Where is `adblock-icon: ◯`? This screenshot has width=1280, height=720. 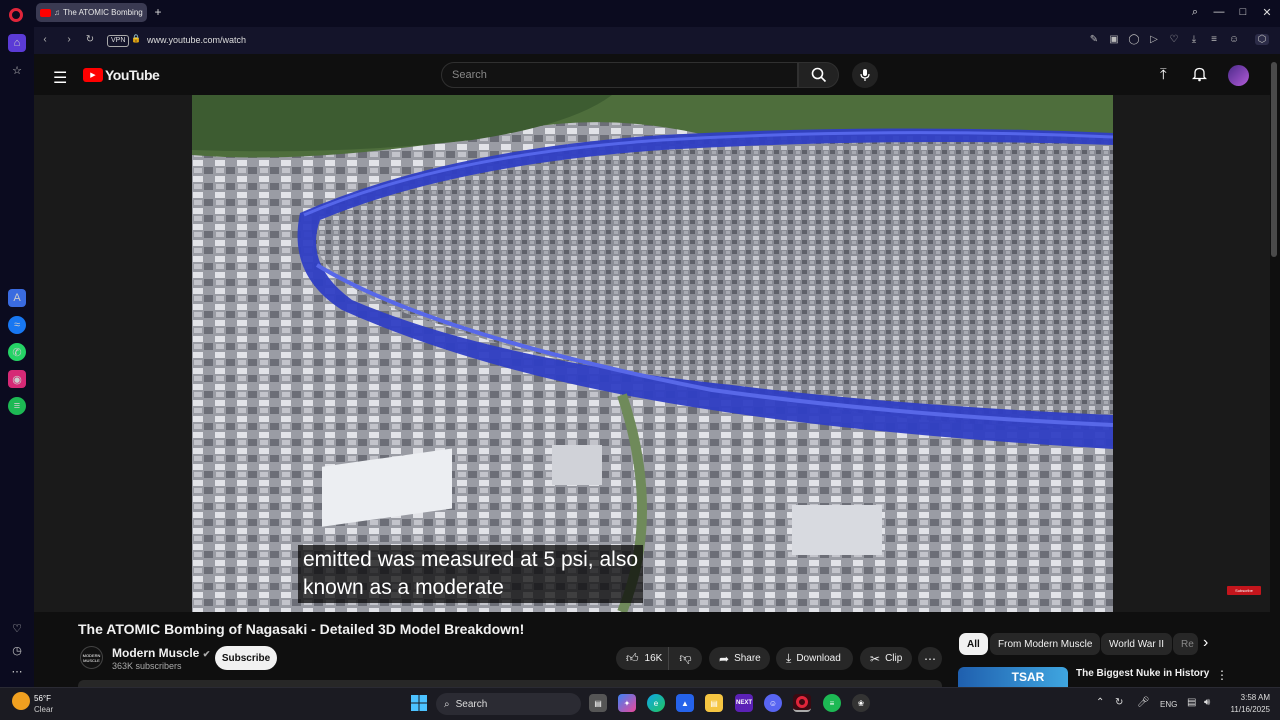 adblock-icon: ◯ is located at coordinates (1134, 39).